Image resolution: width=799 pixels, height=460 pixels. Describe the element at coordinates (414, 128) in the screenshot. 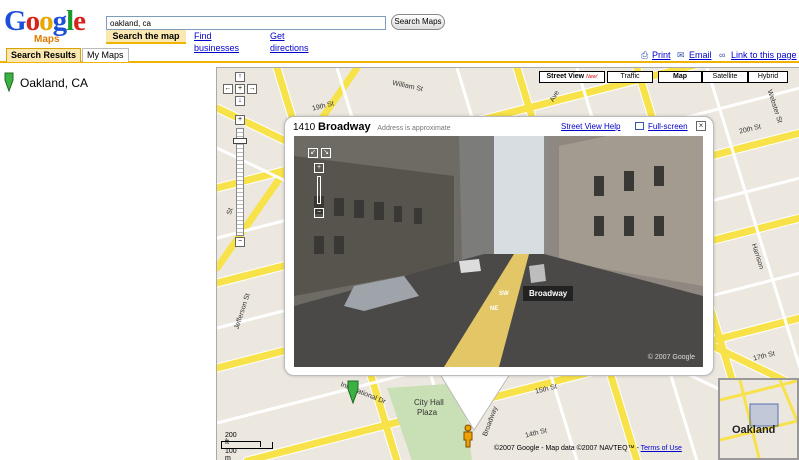

I see `address-approximate-note: Address is approximate` at that location.